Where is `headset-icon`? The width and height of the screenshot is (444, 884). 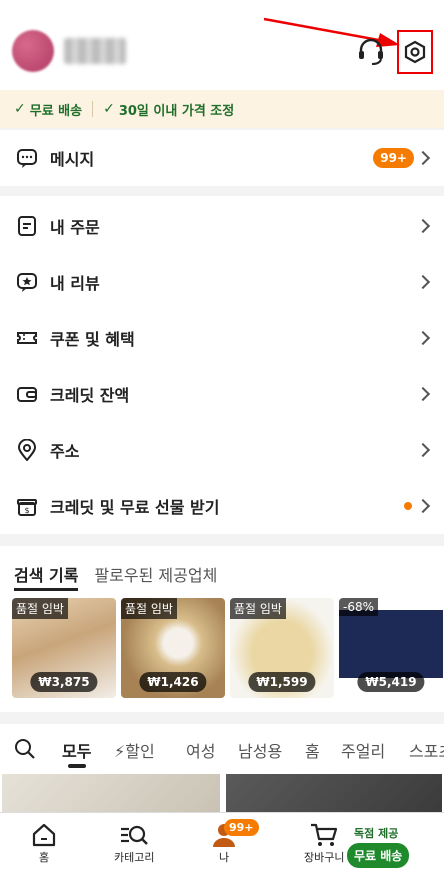 headset-icon is located at coordinates (371, 51).